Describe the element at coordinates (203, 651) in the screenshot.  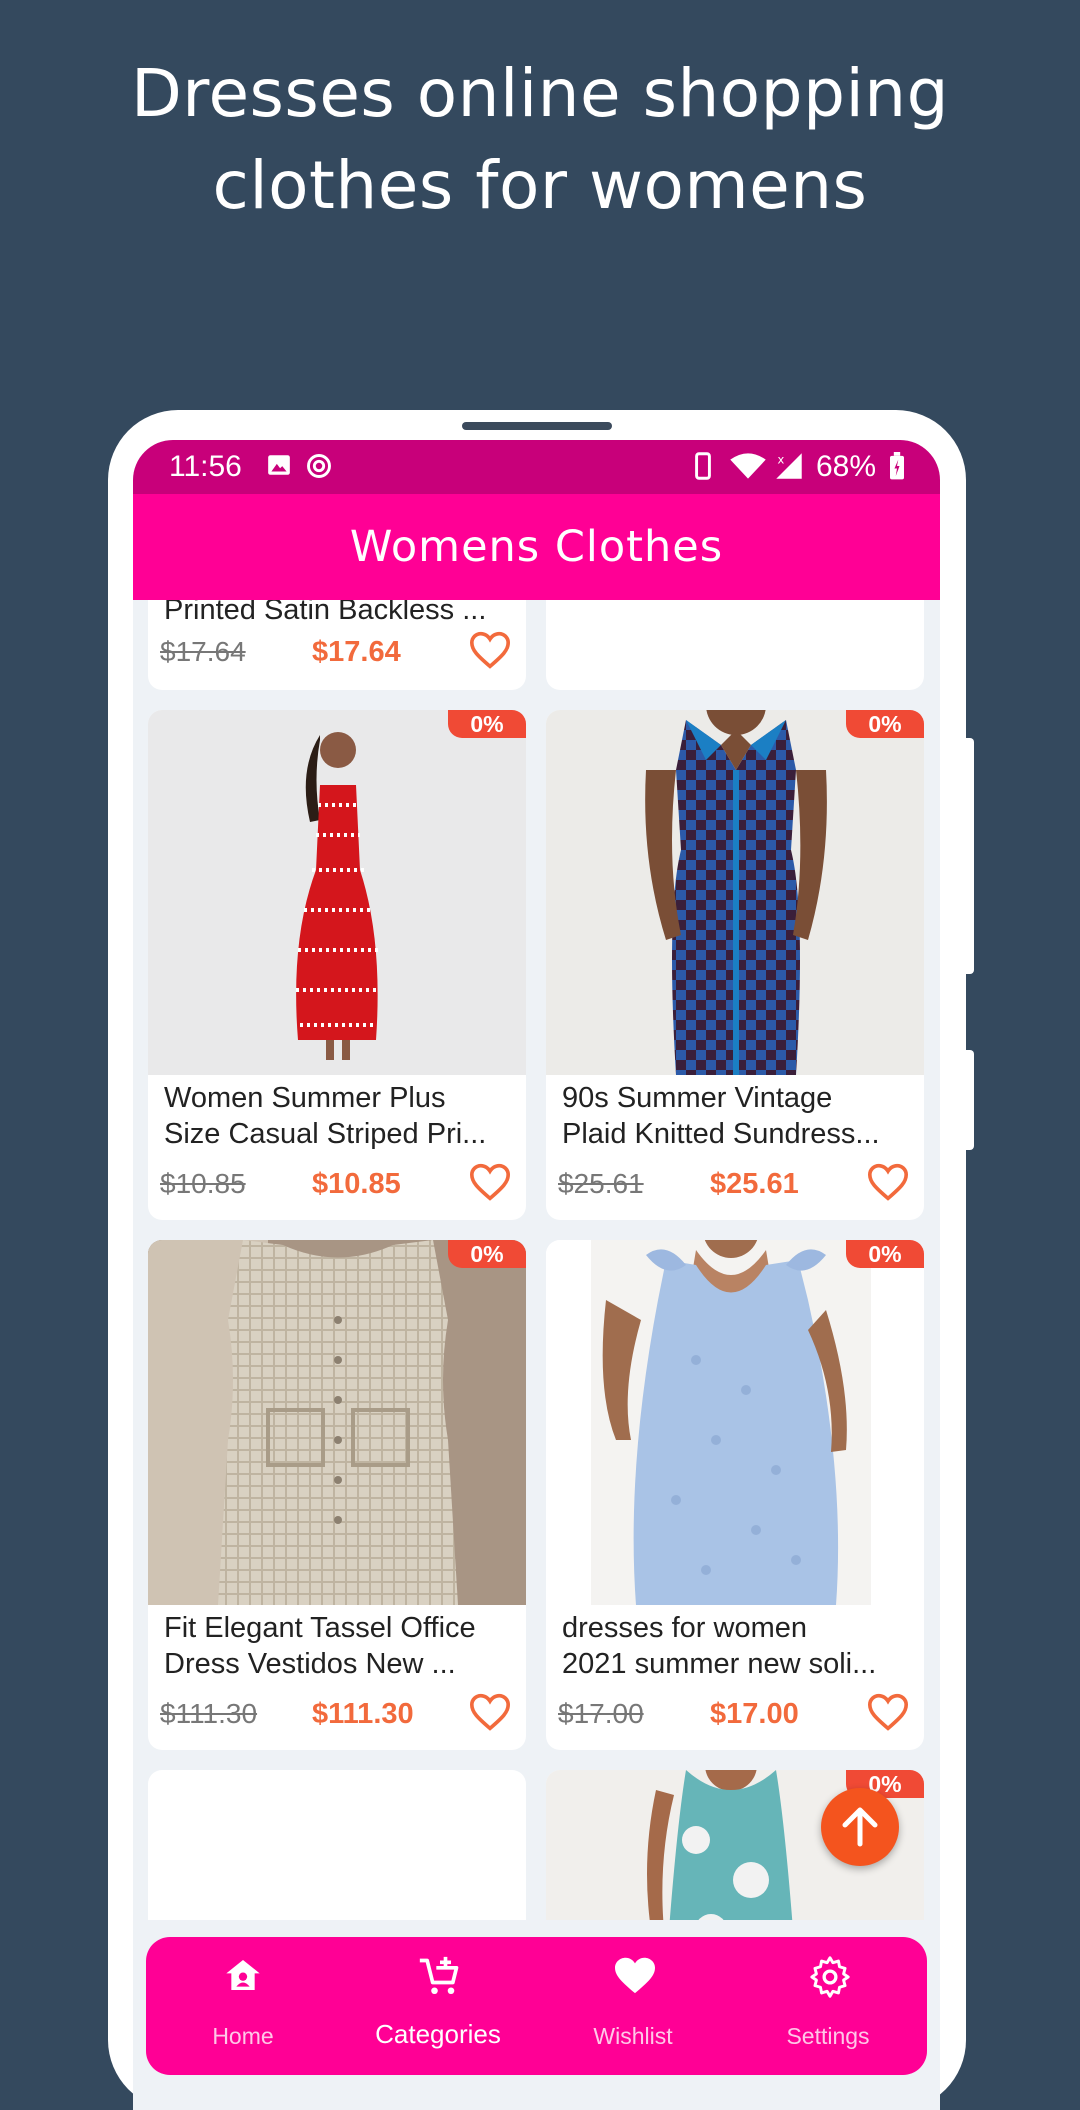
I see `product-old-price: $17.64` at that location.